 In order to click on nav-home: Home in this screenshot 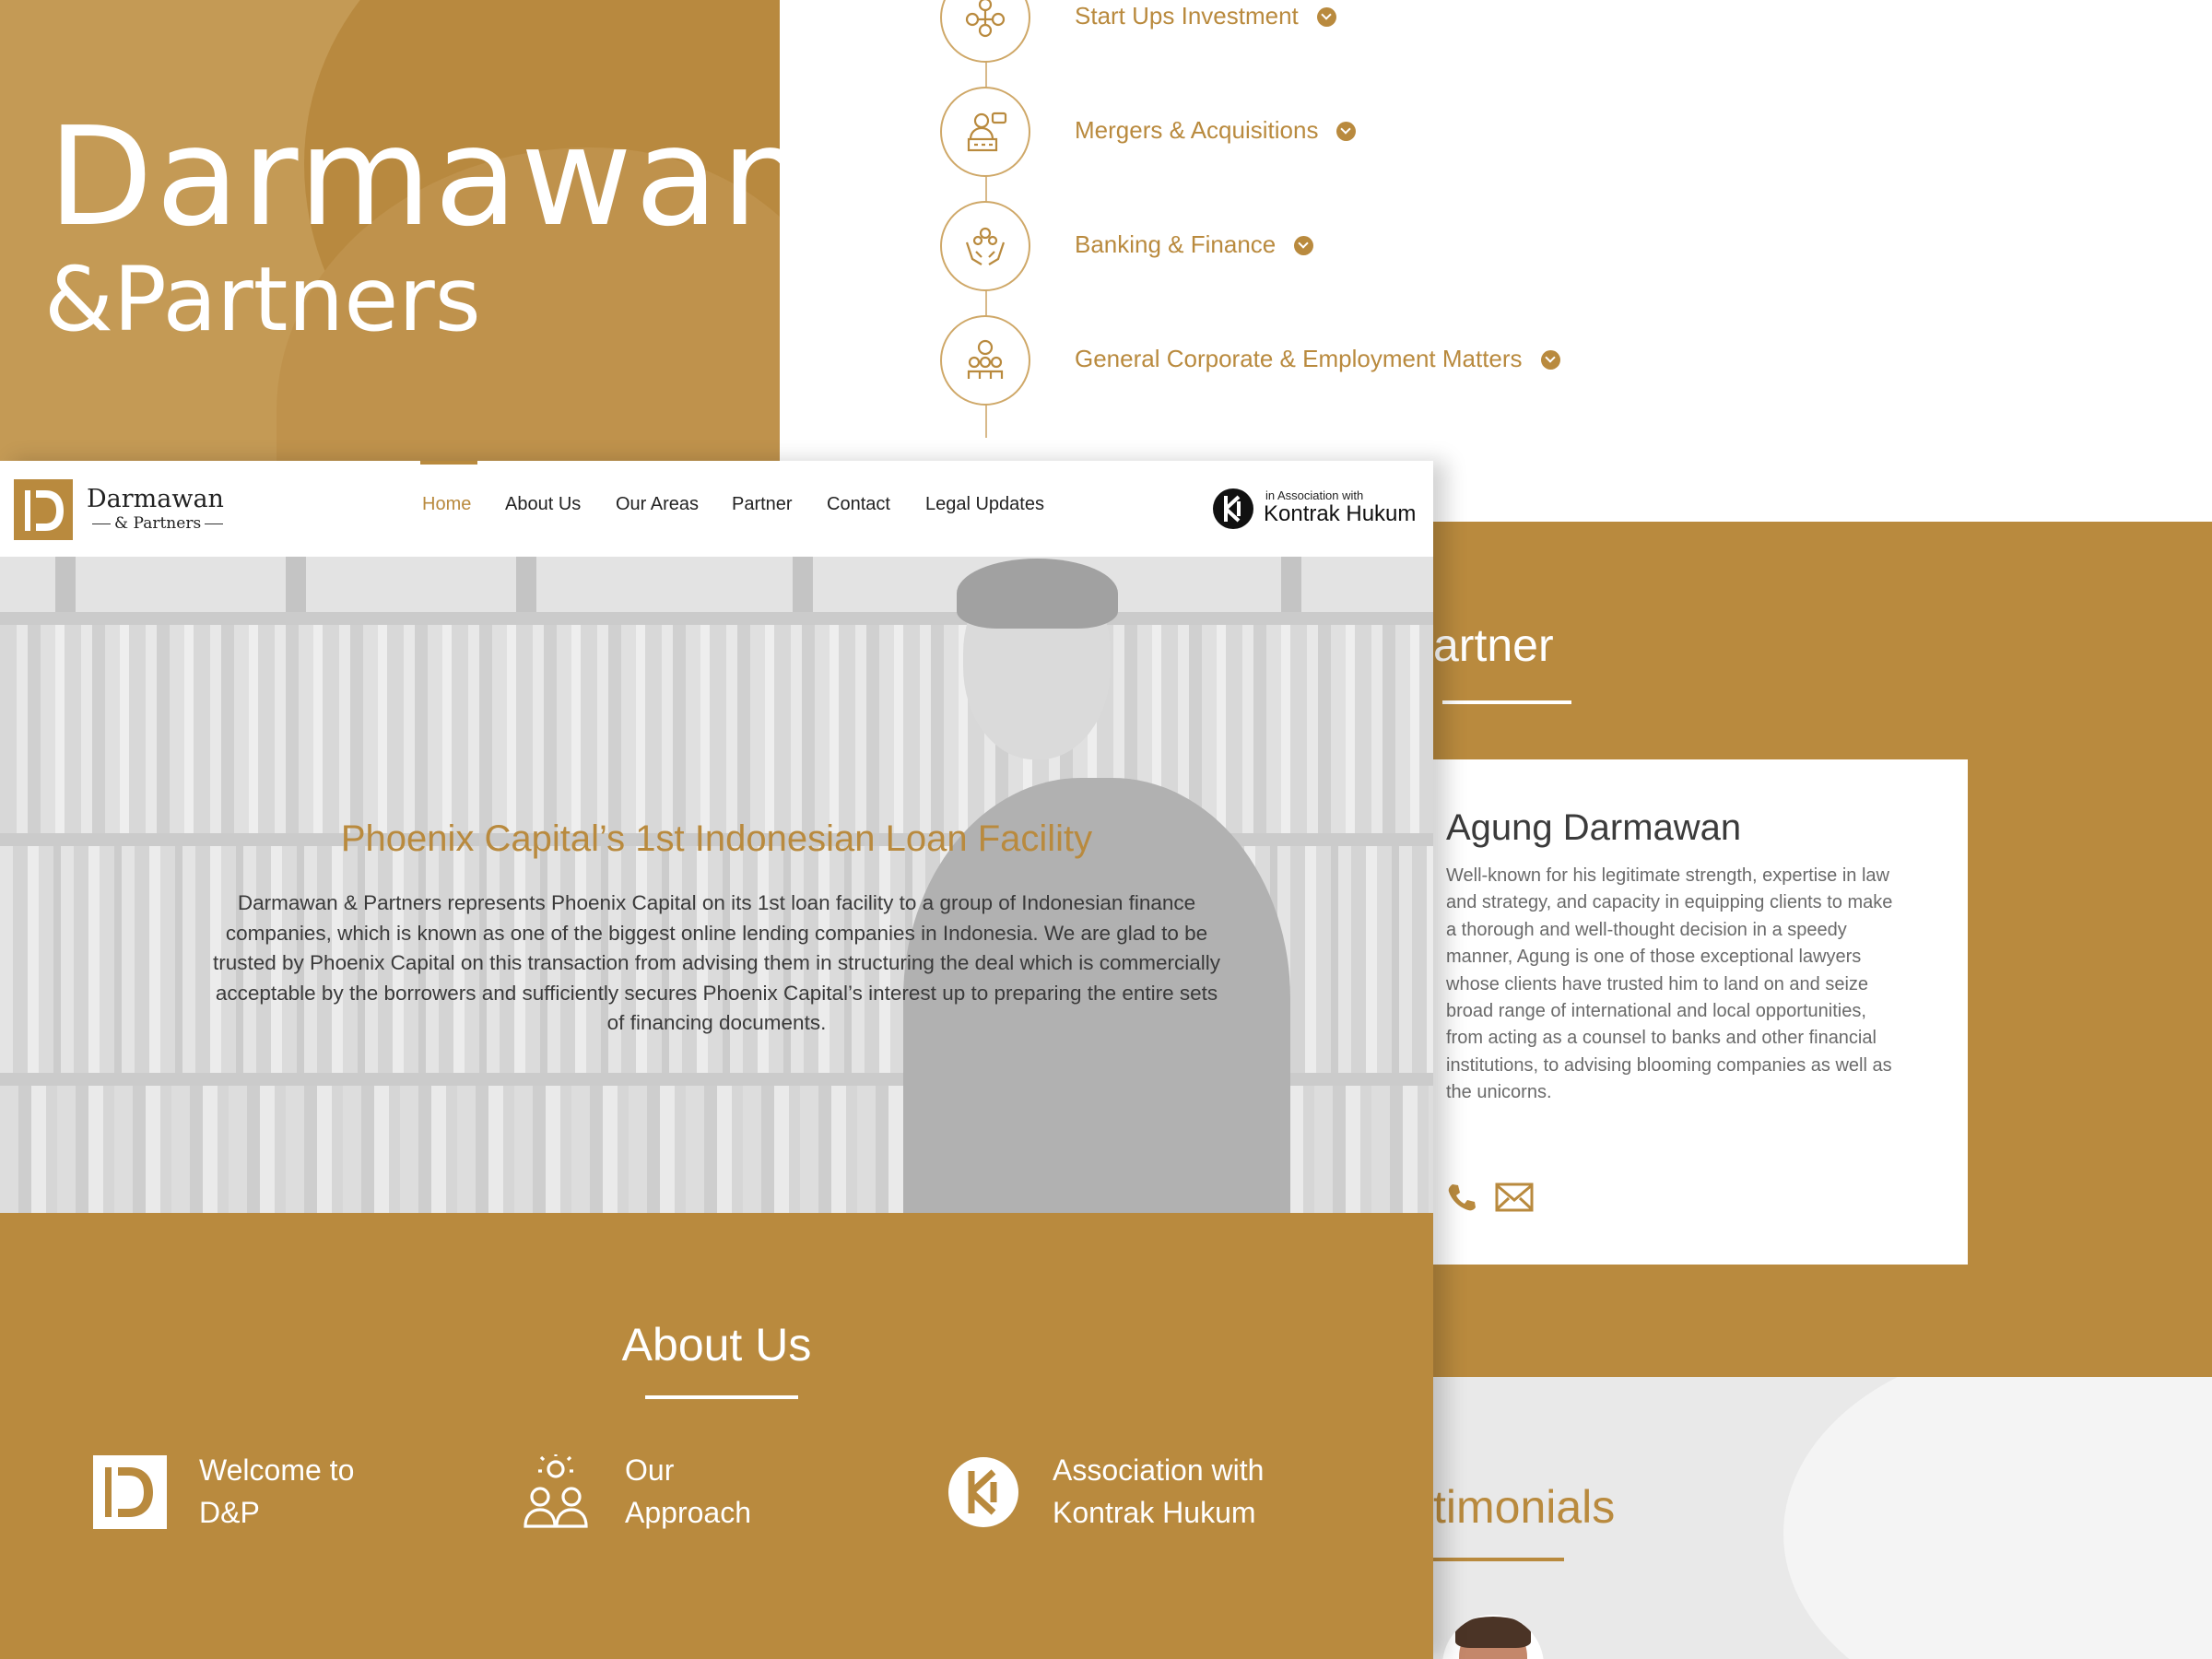, I will do `click(446, 504)`.